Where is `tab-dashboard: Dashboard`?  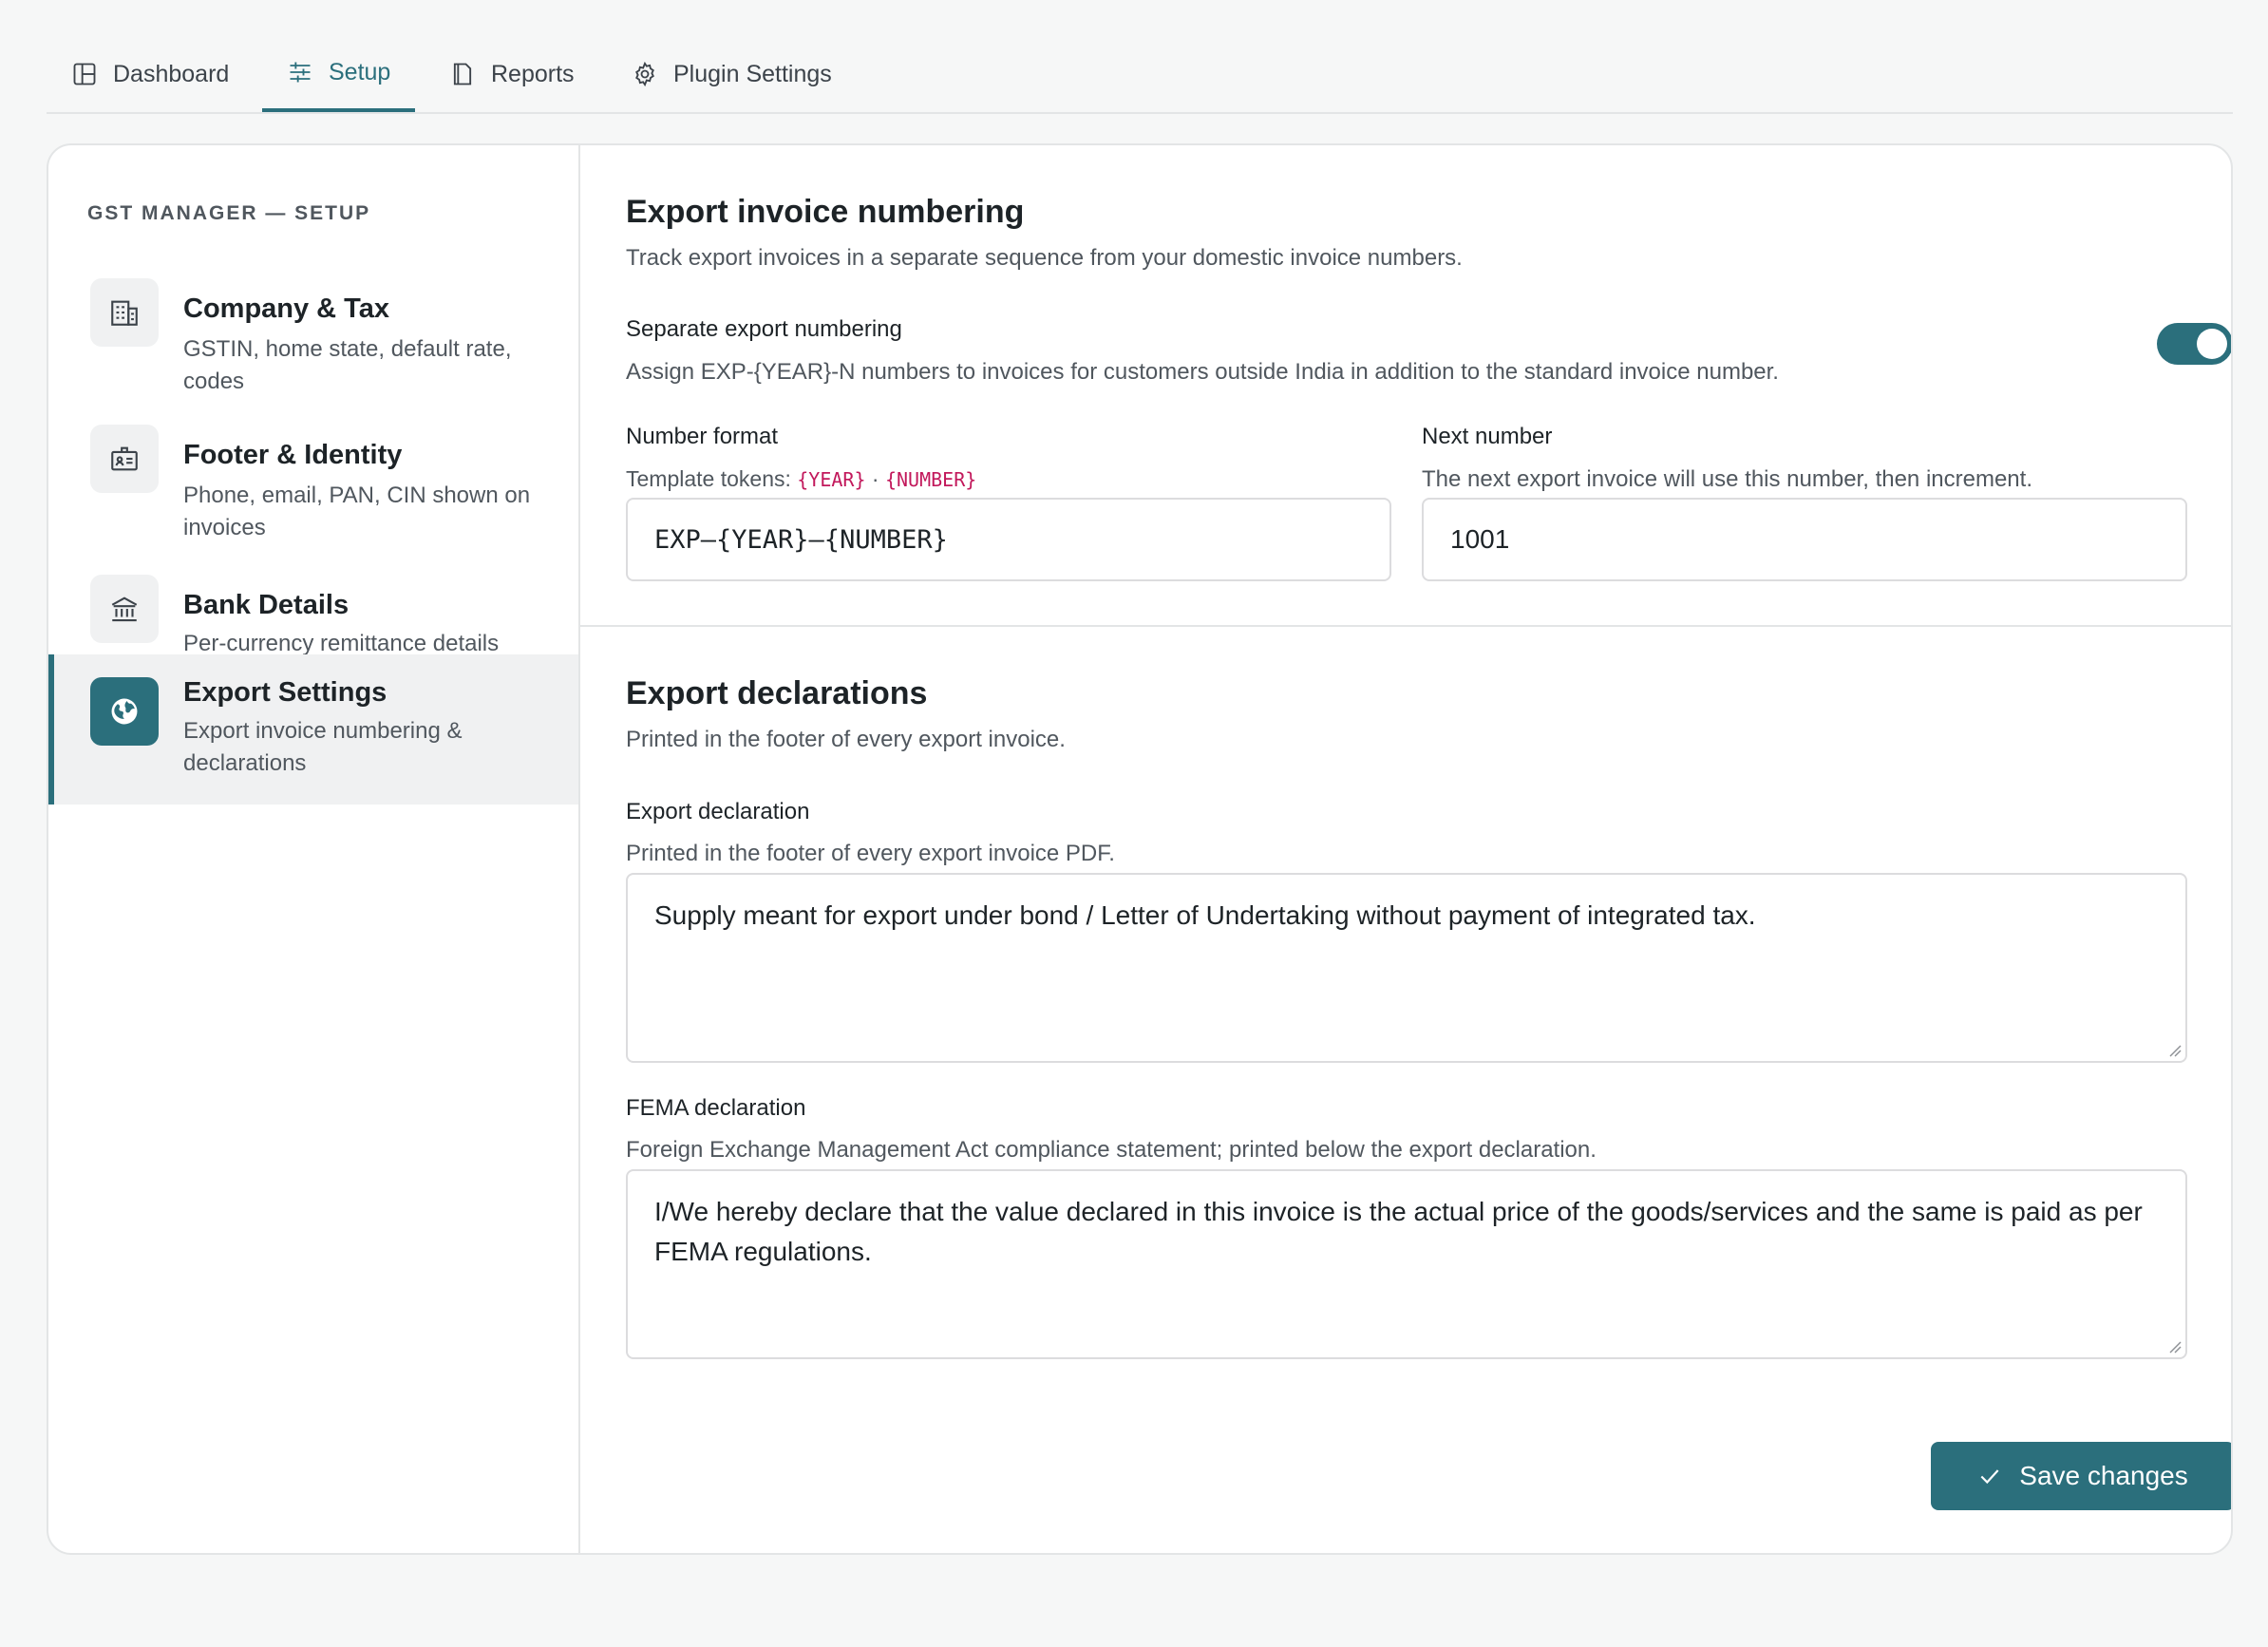 tab-dashboard: Dashboard is located at coordinates (150, 74).